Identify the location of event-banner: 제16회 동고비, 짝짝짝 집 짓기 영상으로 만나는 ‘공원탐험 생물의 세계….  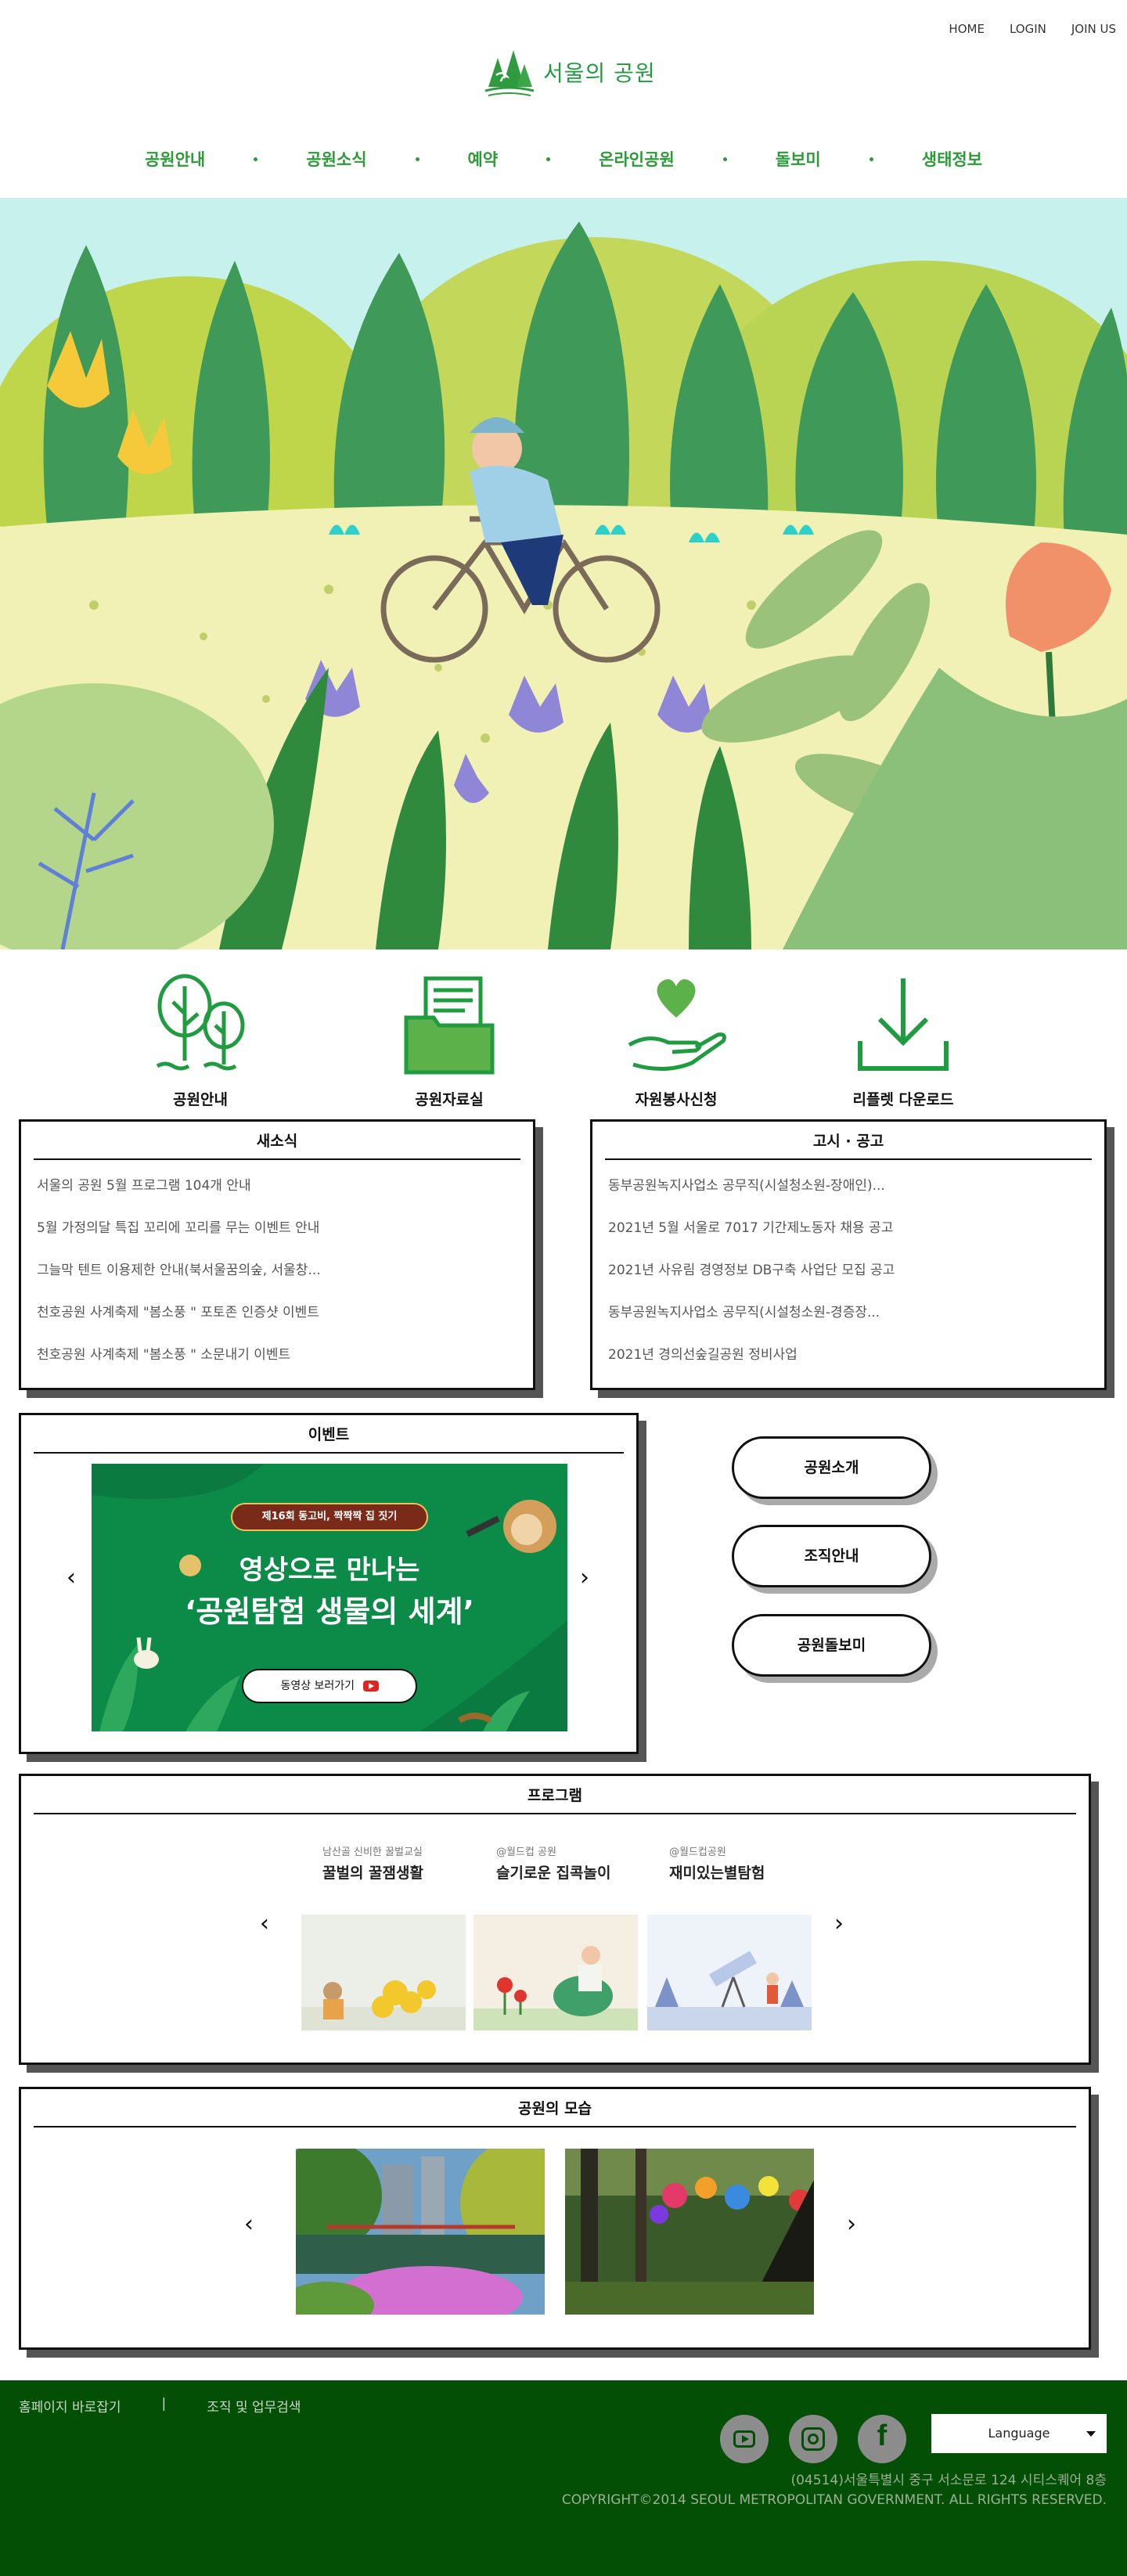
(329, 1597).